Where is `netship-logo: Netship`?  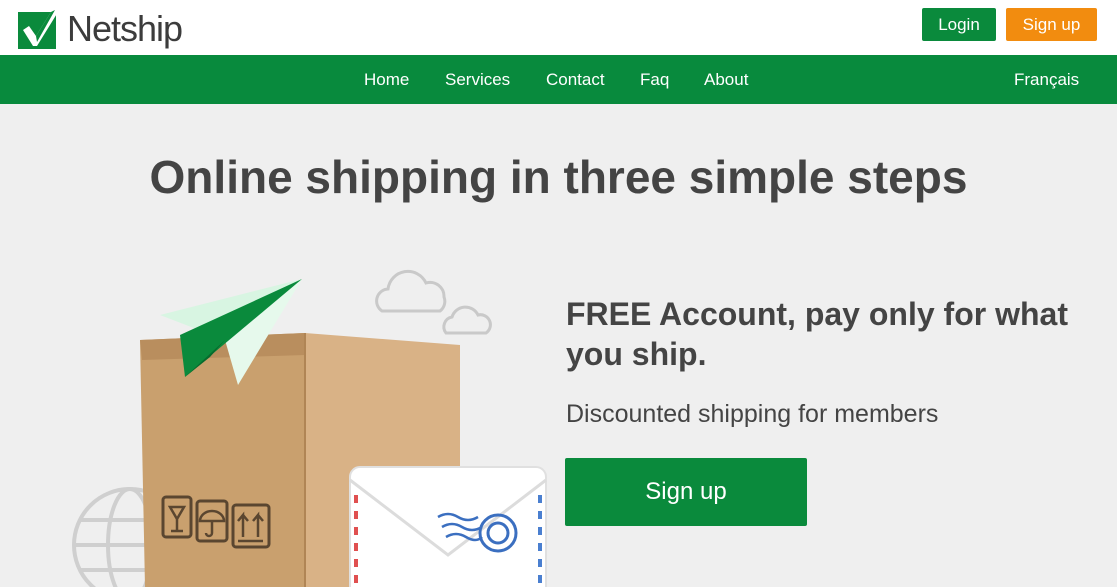 netship-logo: Netship is located at coordinates (100, 29).